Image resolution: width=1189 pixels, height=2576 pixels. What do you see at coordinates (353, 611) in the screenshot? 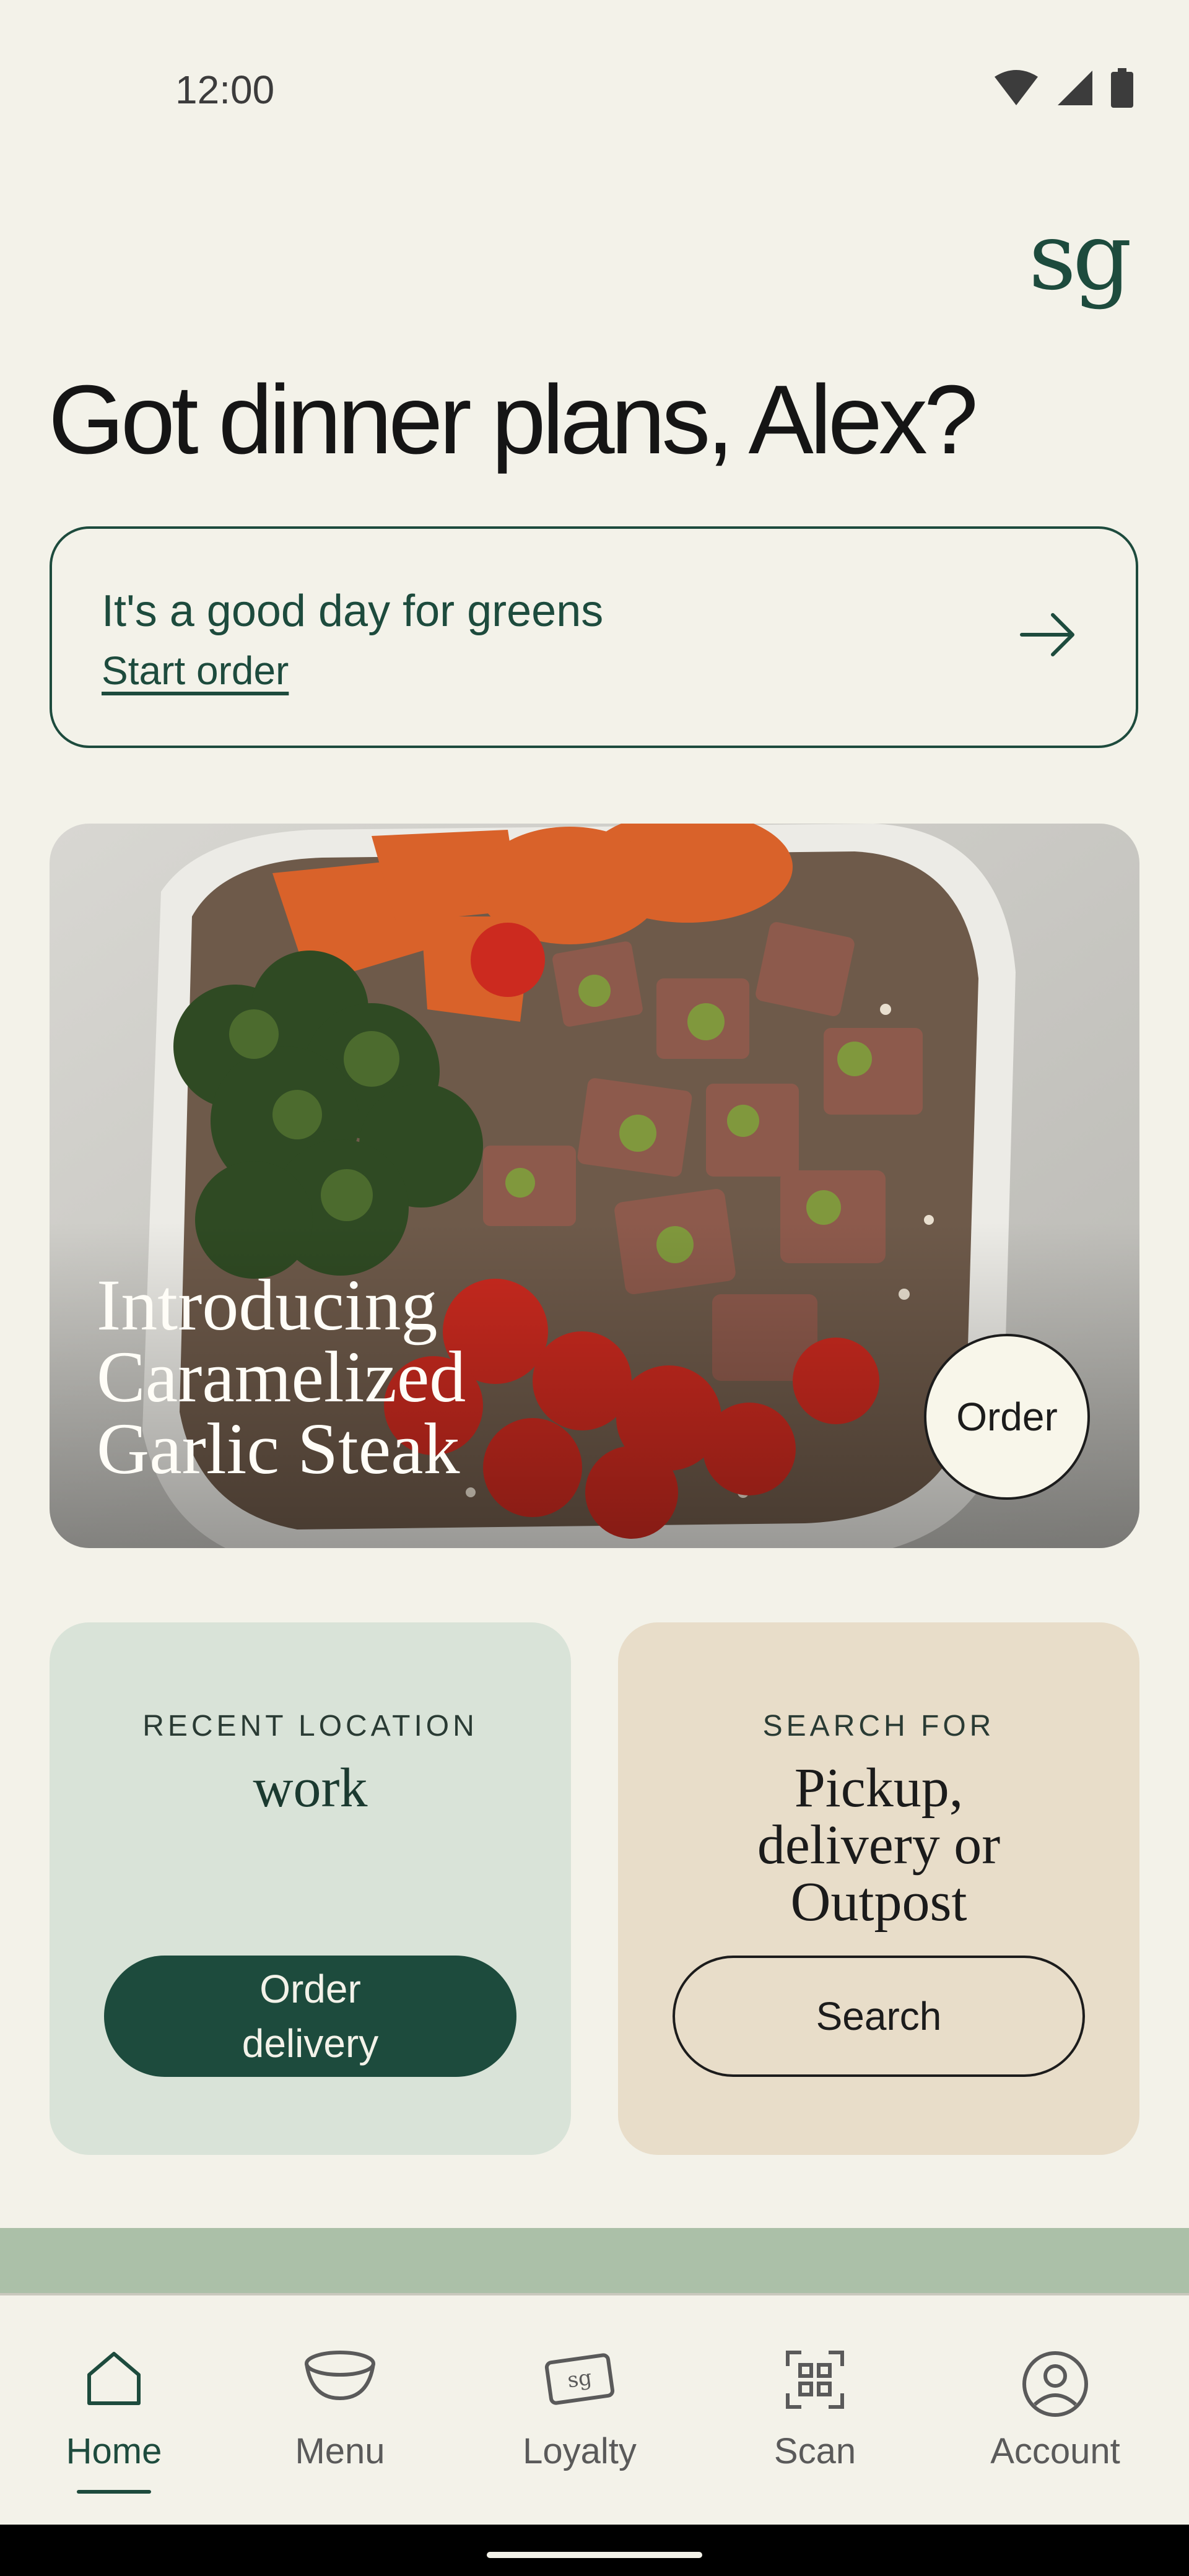
I see `order-card-title: It's a good day for greens` at bounding box center [353, 611].